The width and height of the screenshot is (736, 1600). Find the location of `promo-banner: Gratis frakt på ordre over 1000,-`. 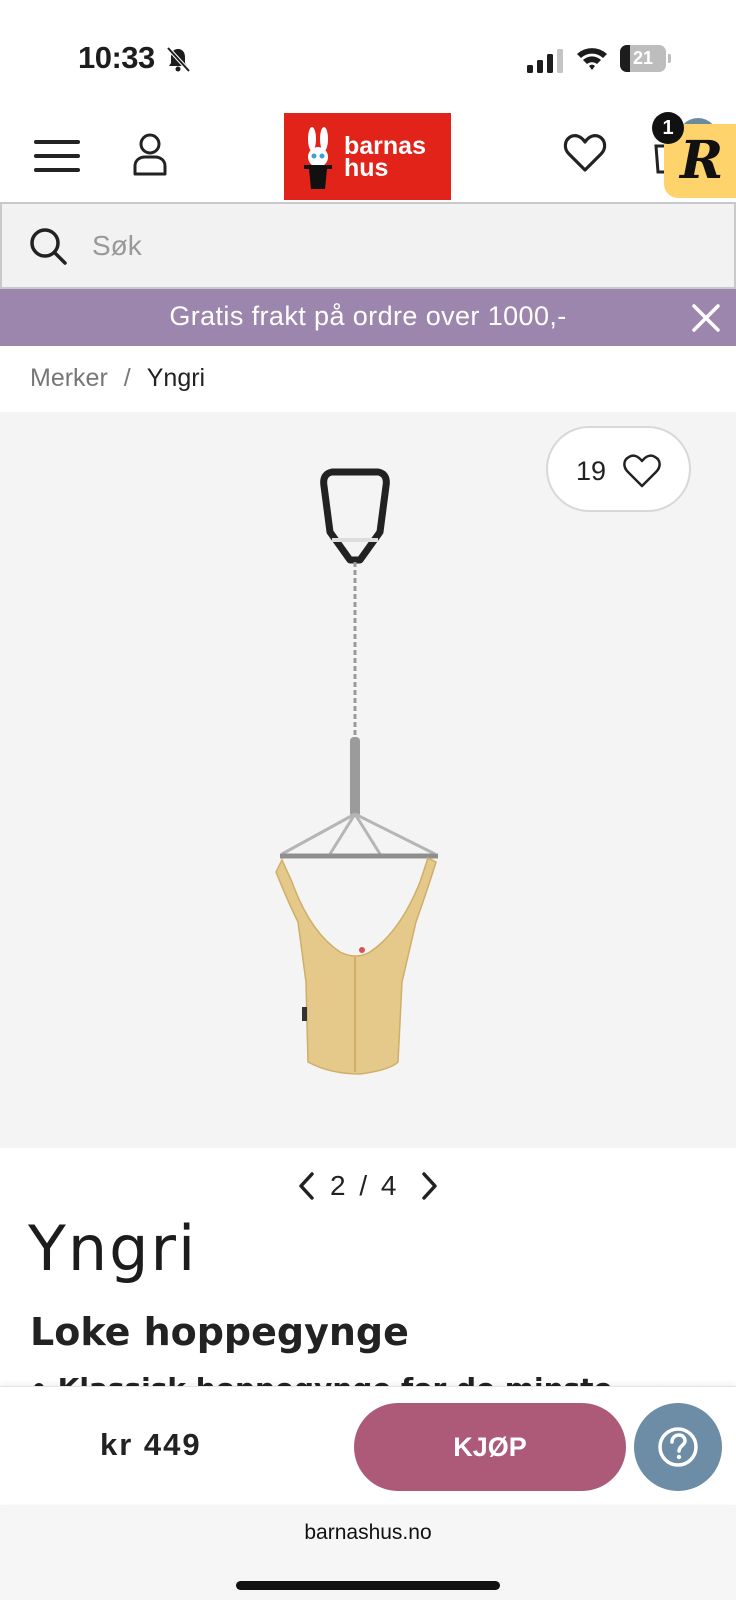

promo-banner: Gratis frakt på ordre over 1000,- is located at coordinates (368, 317).